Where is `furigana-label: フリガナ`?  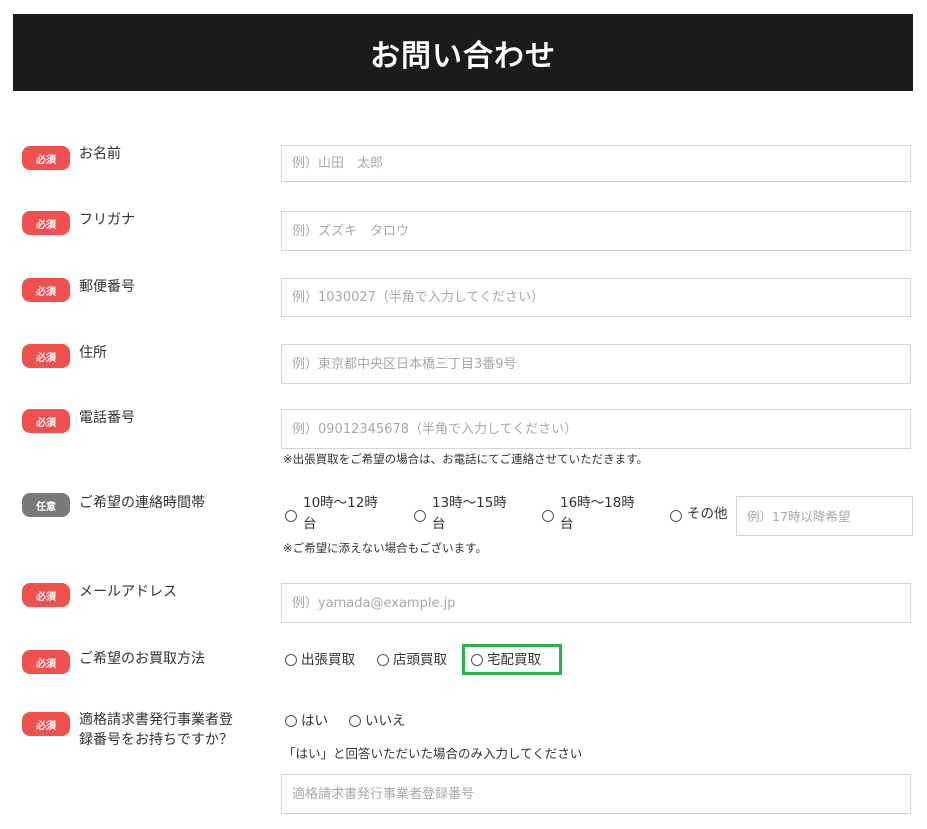 furigana-label: フリガナ is located at coordinates (107, 220).